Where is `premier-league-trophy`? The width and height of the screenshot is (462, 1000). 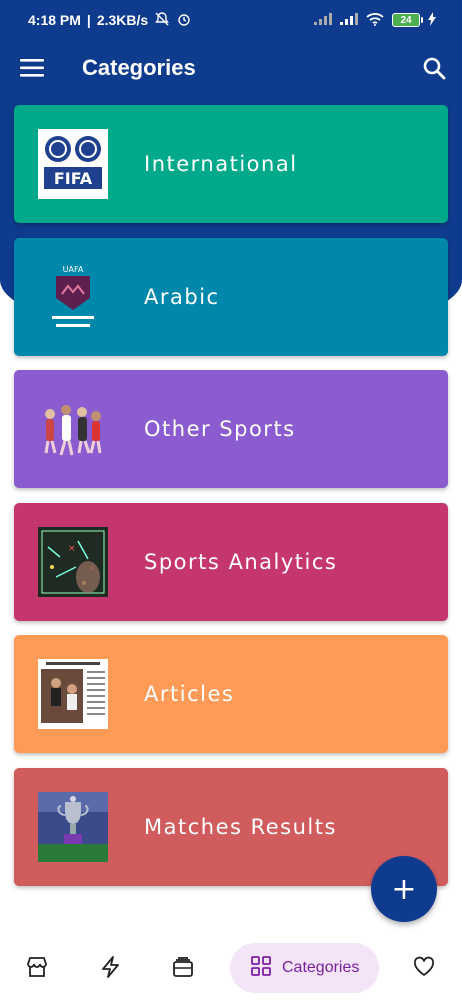
premier-league-trophy is located at coordinates (73, 826).